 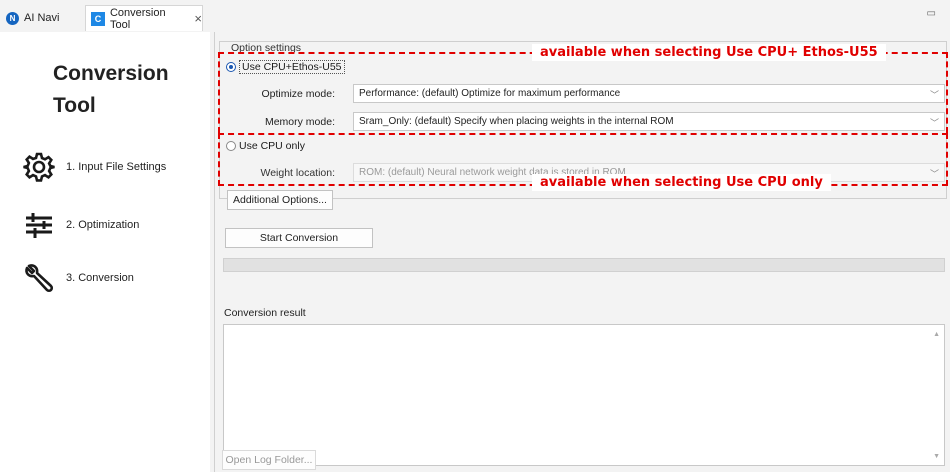 I want to click on start-conversion-button: Start Conversion, so click(x=299, y=238).